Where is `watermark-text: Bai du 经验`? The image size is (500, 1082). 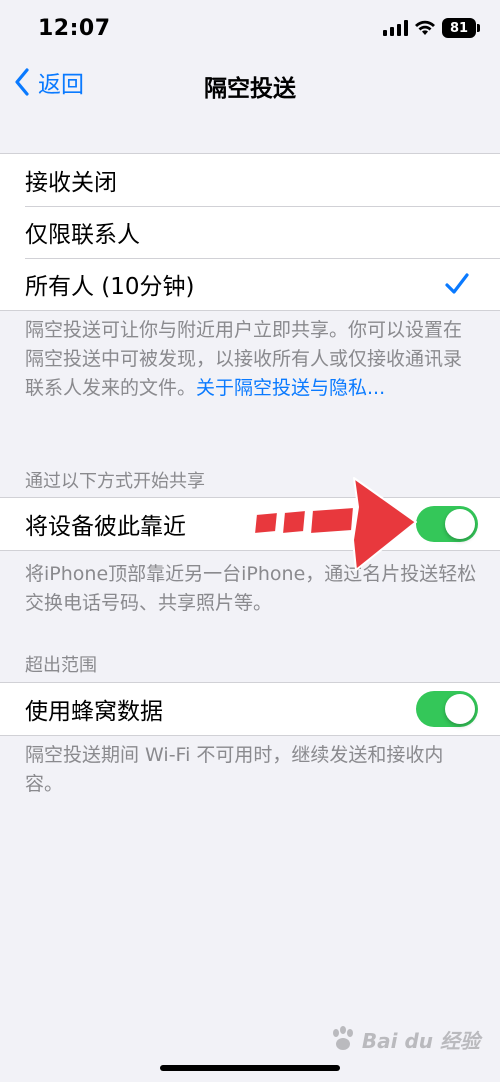
watermark-text: Bai du 经验 is located at coordinates (420, 1040).